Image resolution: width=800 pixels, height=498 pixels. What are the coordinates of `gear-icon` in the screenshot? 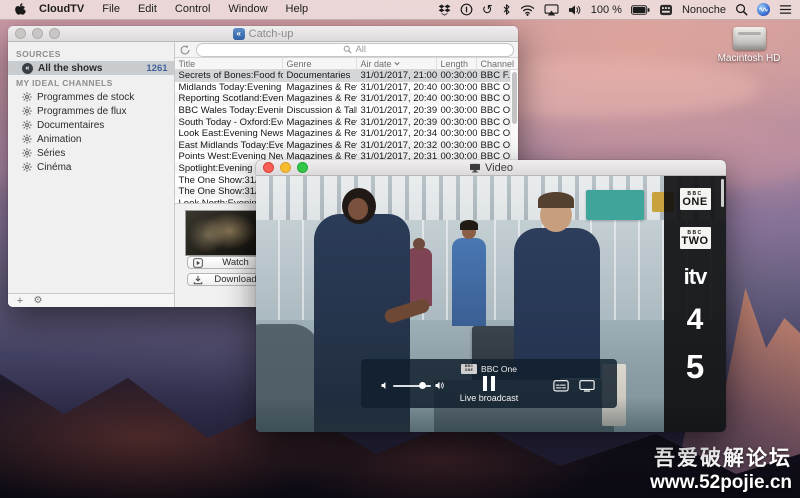 It's located at (27, 139).